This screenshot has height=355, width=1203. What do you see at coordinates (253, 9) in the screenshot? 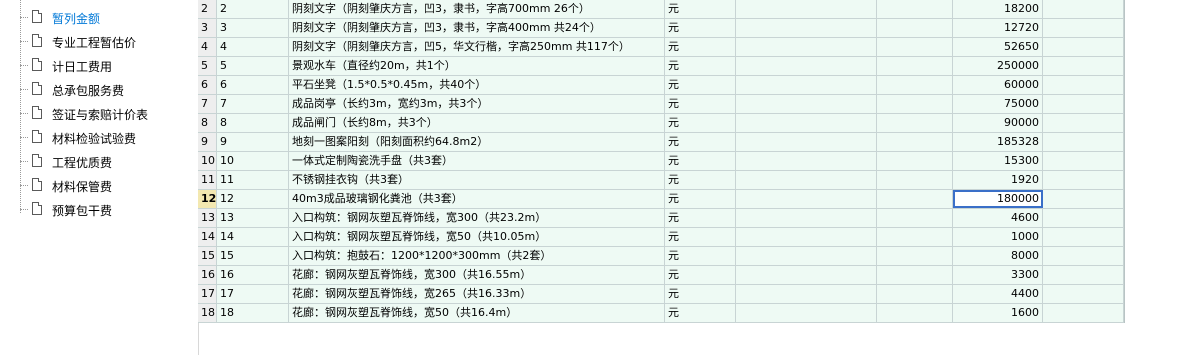
I see `item-code-cell: 2` at bounding box center [253, 9].